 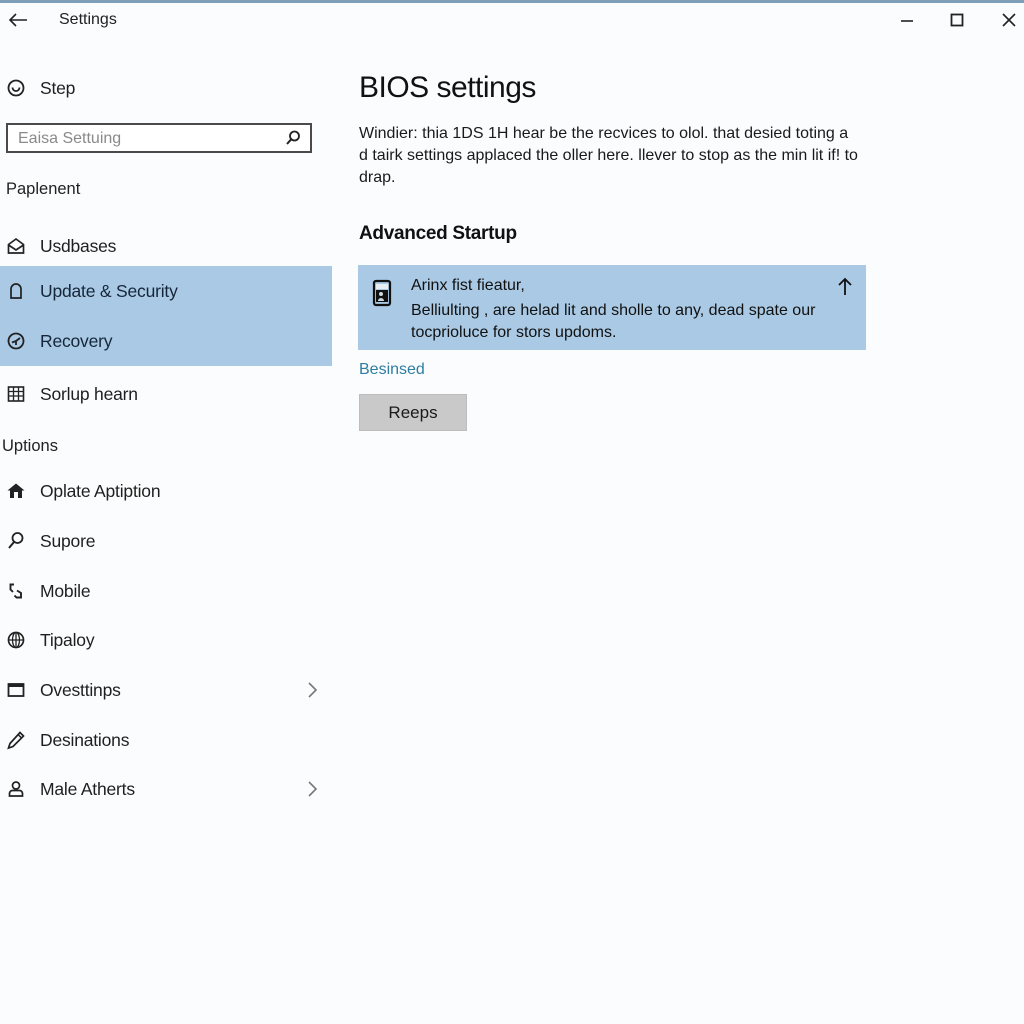 I want to click on back-button, so click(x=18, y=20).